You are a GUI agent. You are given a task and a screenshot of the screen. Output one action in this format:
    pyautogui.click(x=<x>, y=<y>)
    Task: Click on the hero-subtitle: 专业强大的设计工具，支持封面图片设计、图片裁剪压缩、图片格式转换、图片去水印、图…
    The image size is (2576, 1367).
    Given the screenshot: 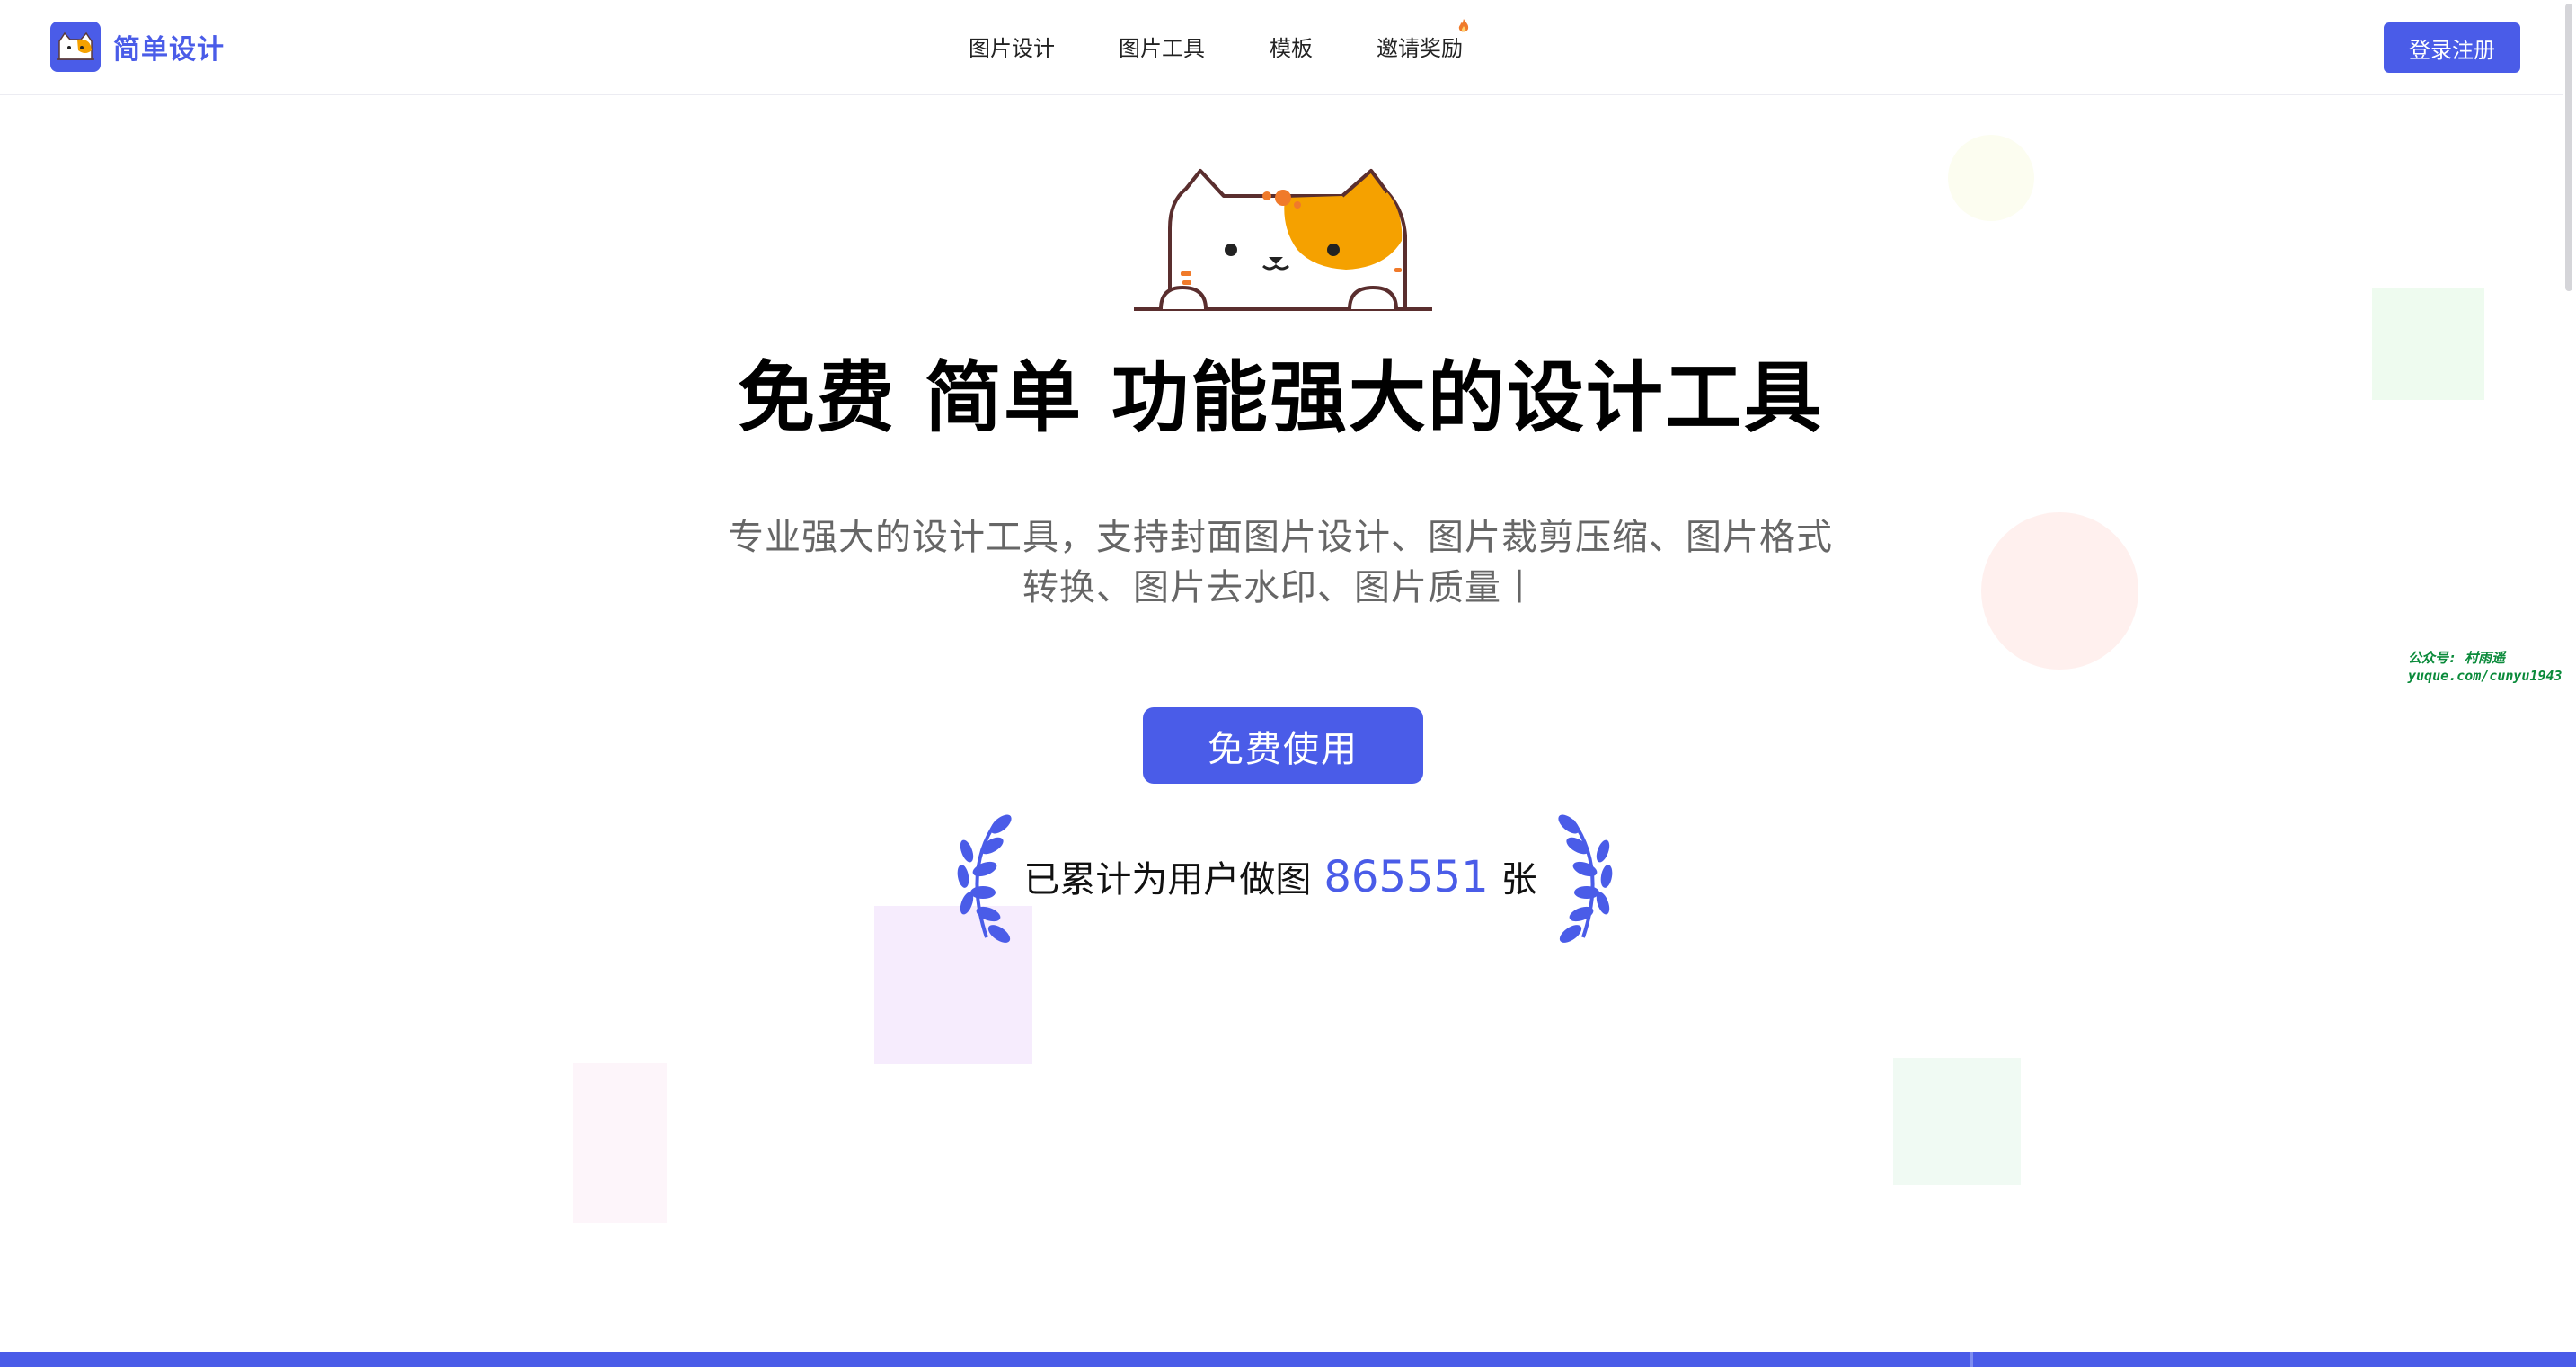 What is the action you would take?
    pyautogui.click(x=1281, y=562)
    